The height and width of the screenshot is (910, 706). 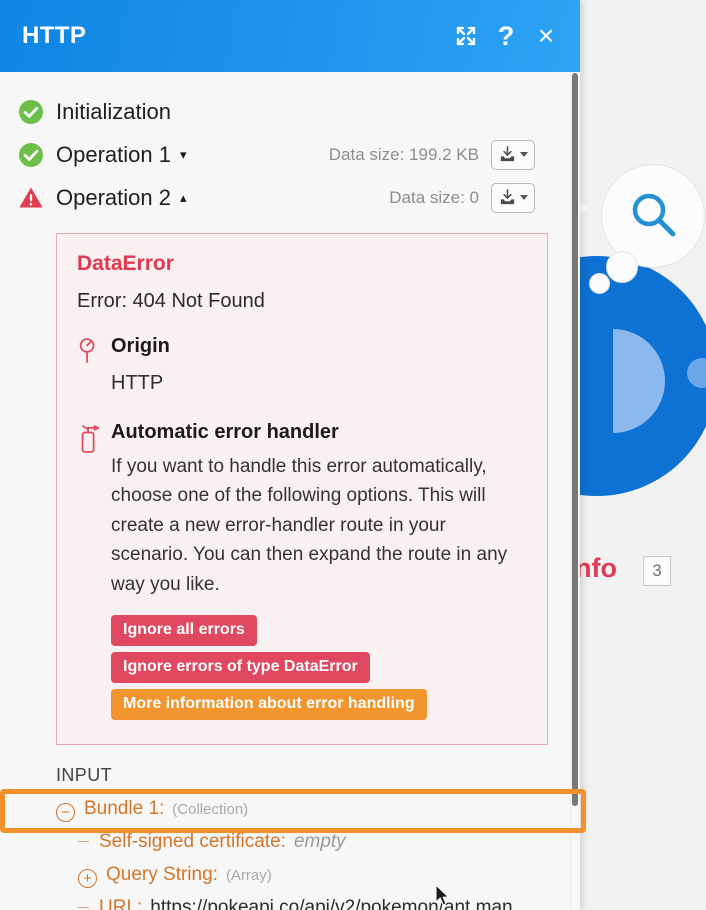 I want to click on ignore-all-errors-button: Ignore all errors, so click(x=184, y=631).